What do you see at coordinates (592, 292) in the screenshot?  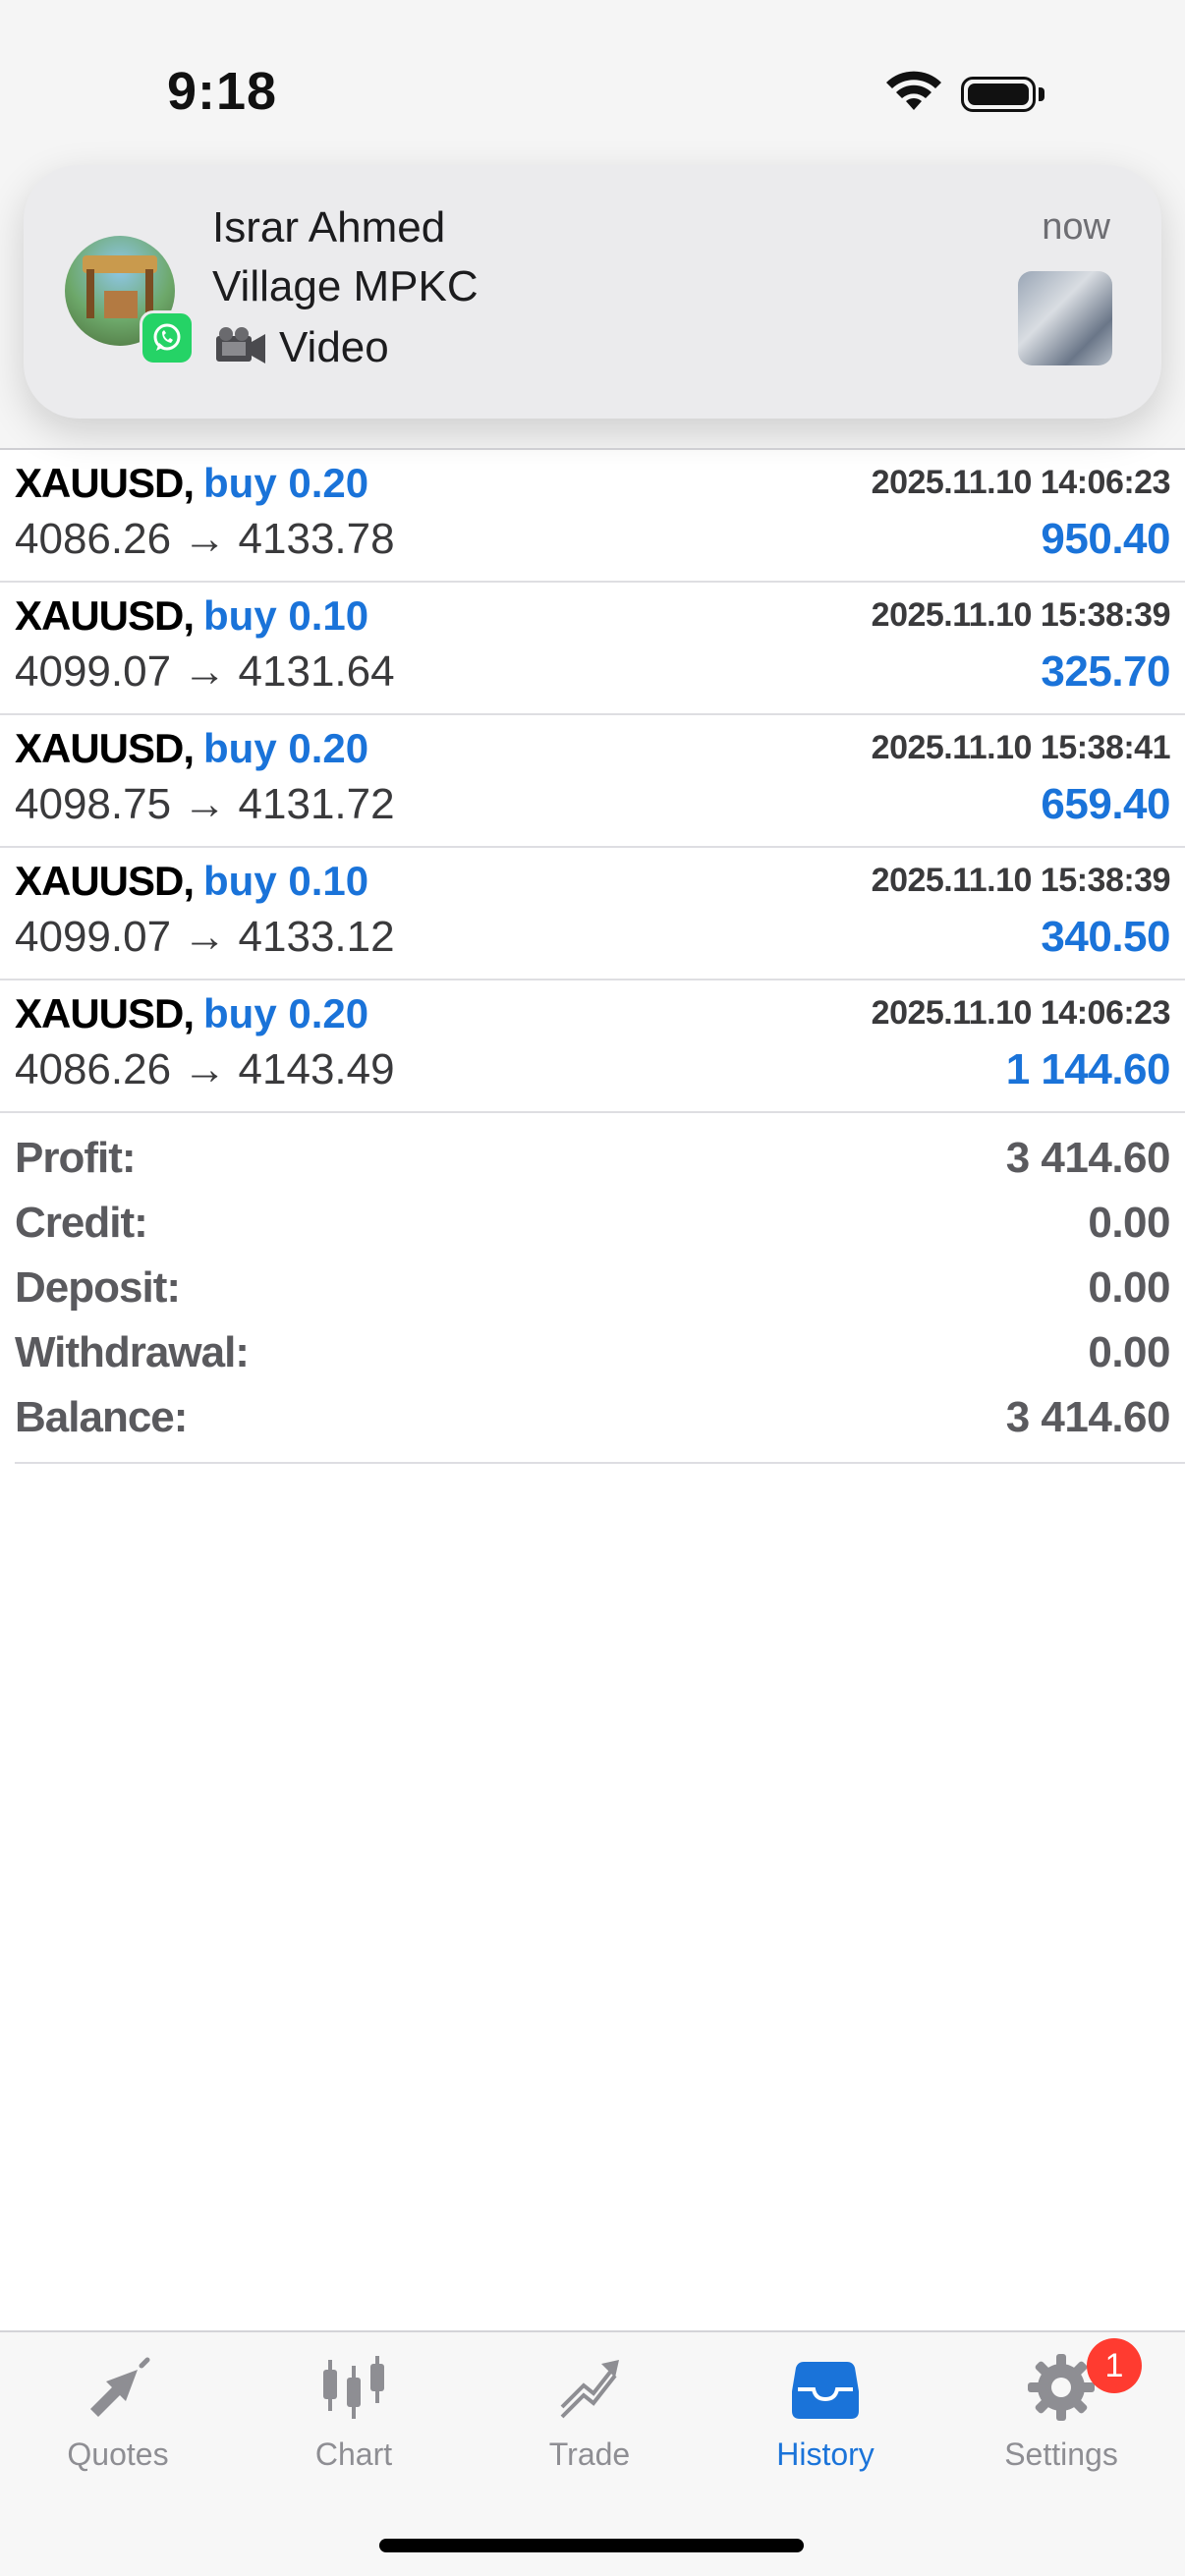 I see `notification-banner: Israr Ahmed Village MPKC Video now` at bounding box center [592, 292].